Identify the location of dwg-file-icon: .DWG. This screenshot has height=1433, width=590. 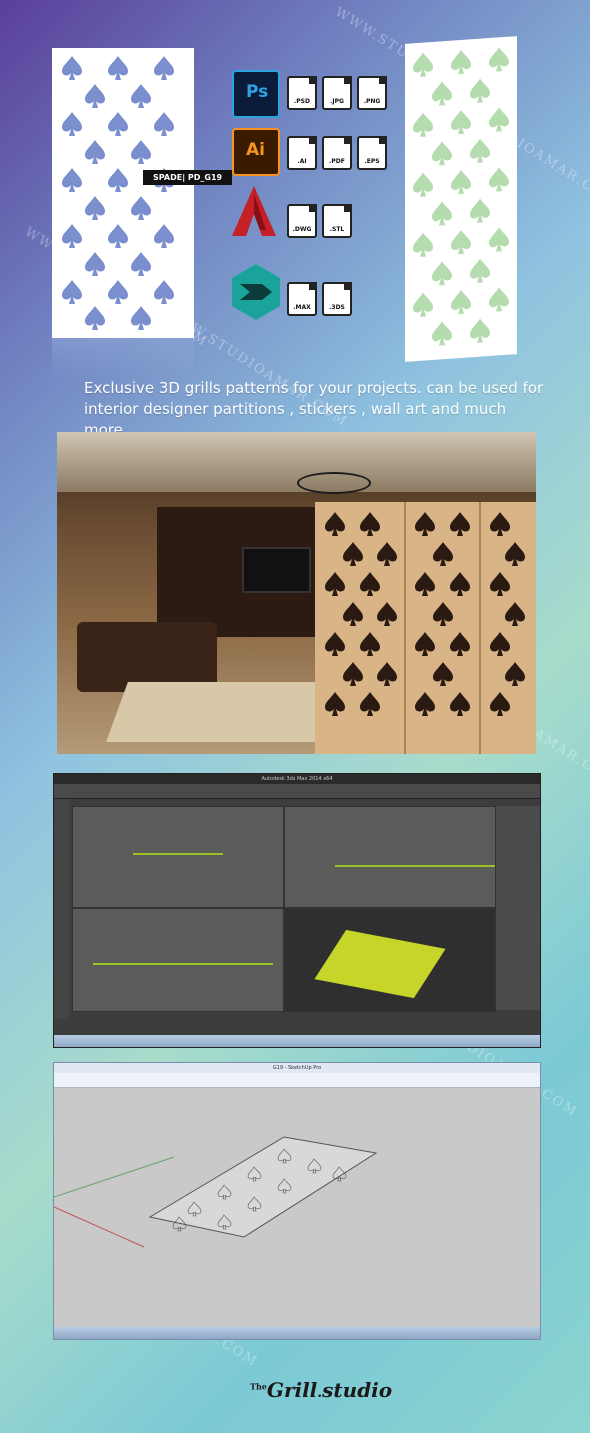
(302, 221).